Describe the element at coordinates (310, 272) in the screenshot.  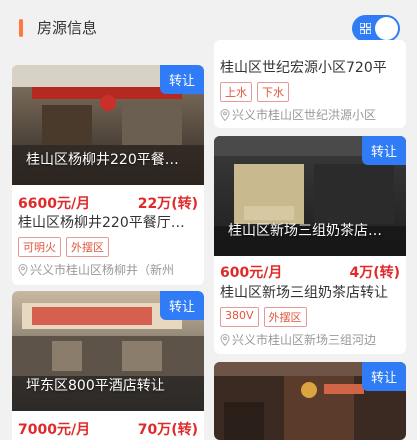
I see `price-row: 600元/月 4万(转)` at that location.